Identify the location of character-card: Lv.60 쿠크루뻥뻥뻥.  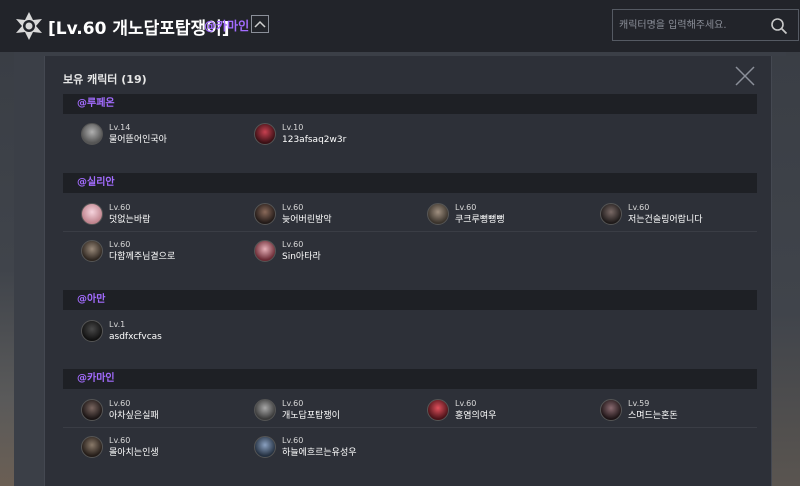
(494, 214).